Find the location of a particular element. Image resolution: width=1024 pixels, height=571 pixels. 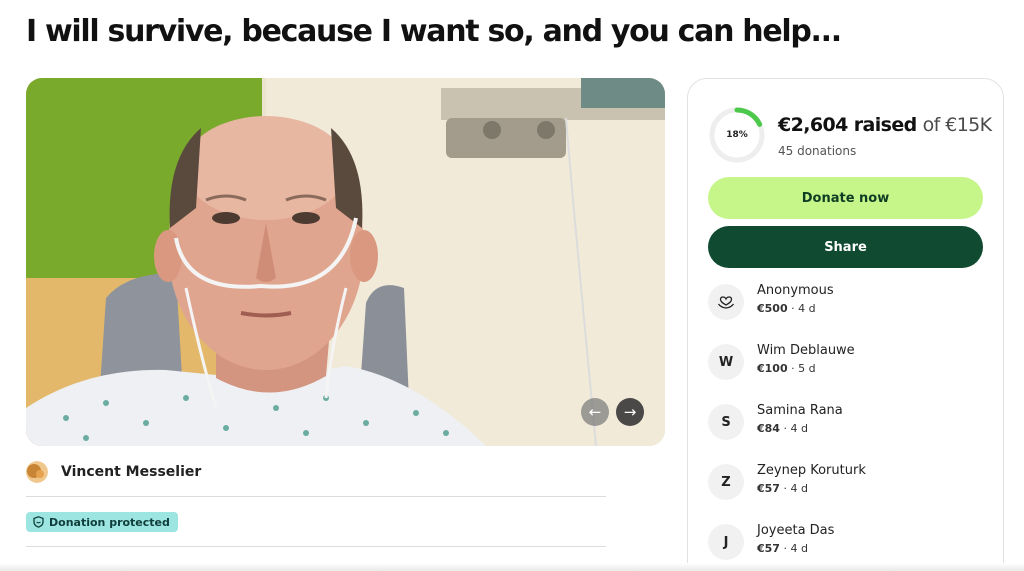

donor-meta: €84 · 4 d is located at coordinates (800, 428).